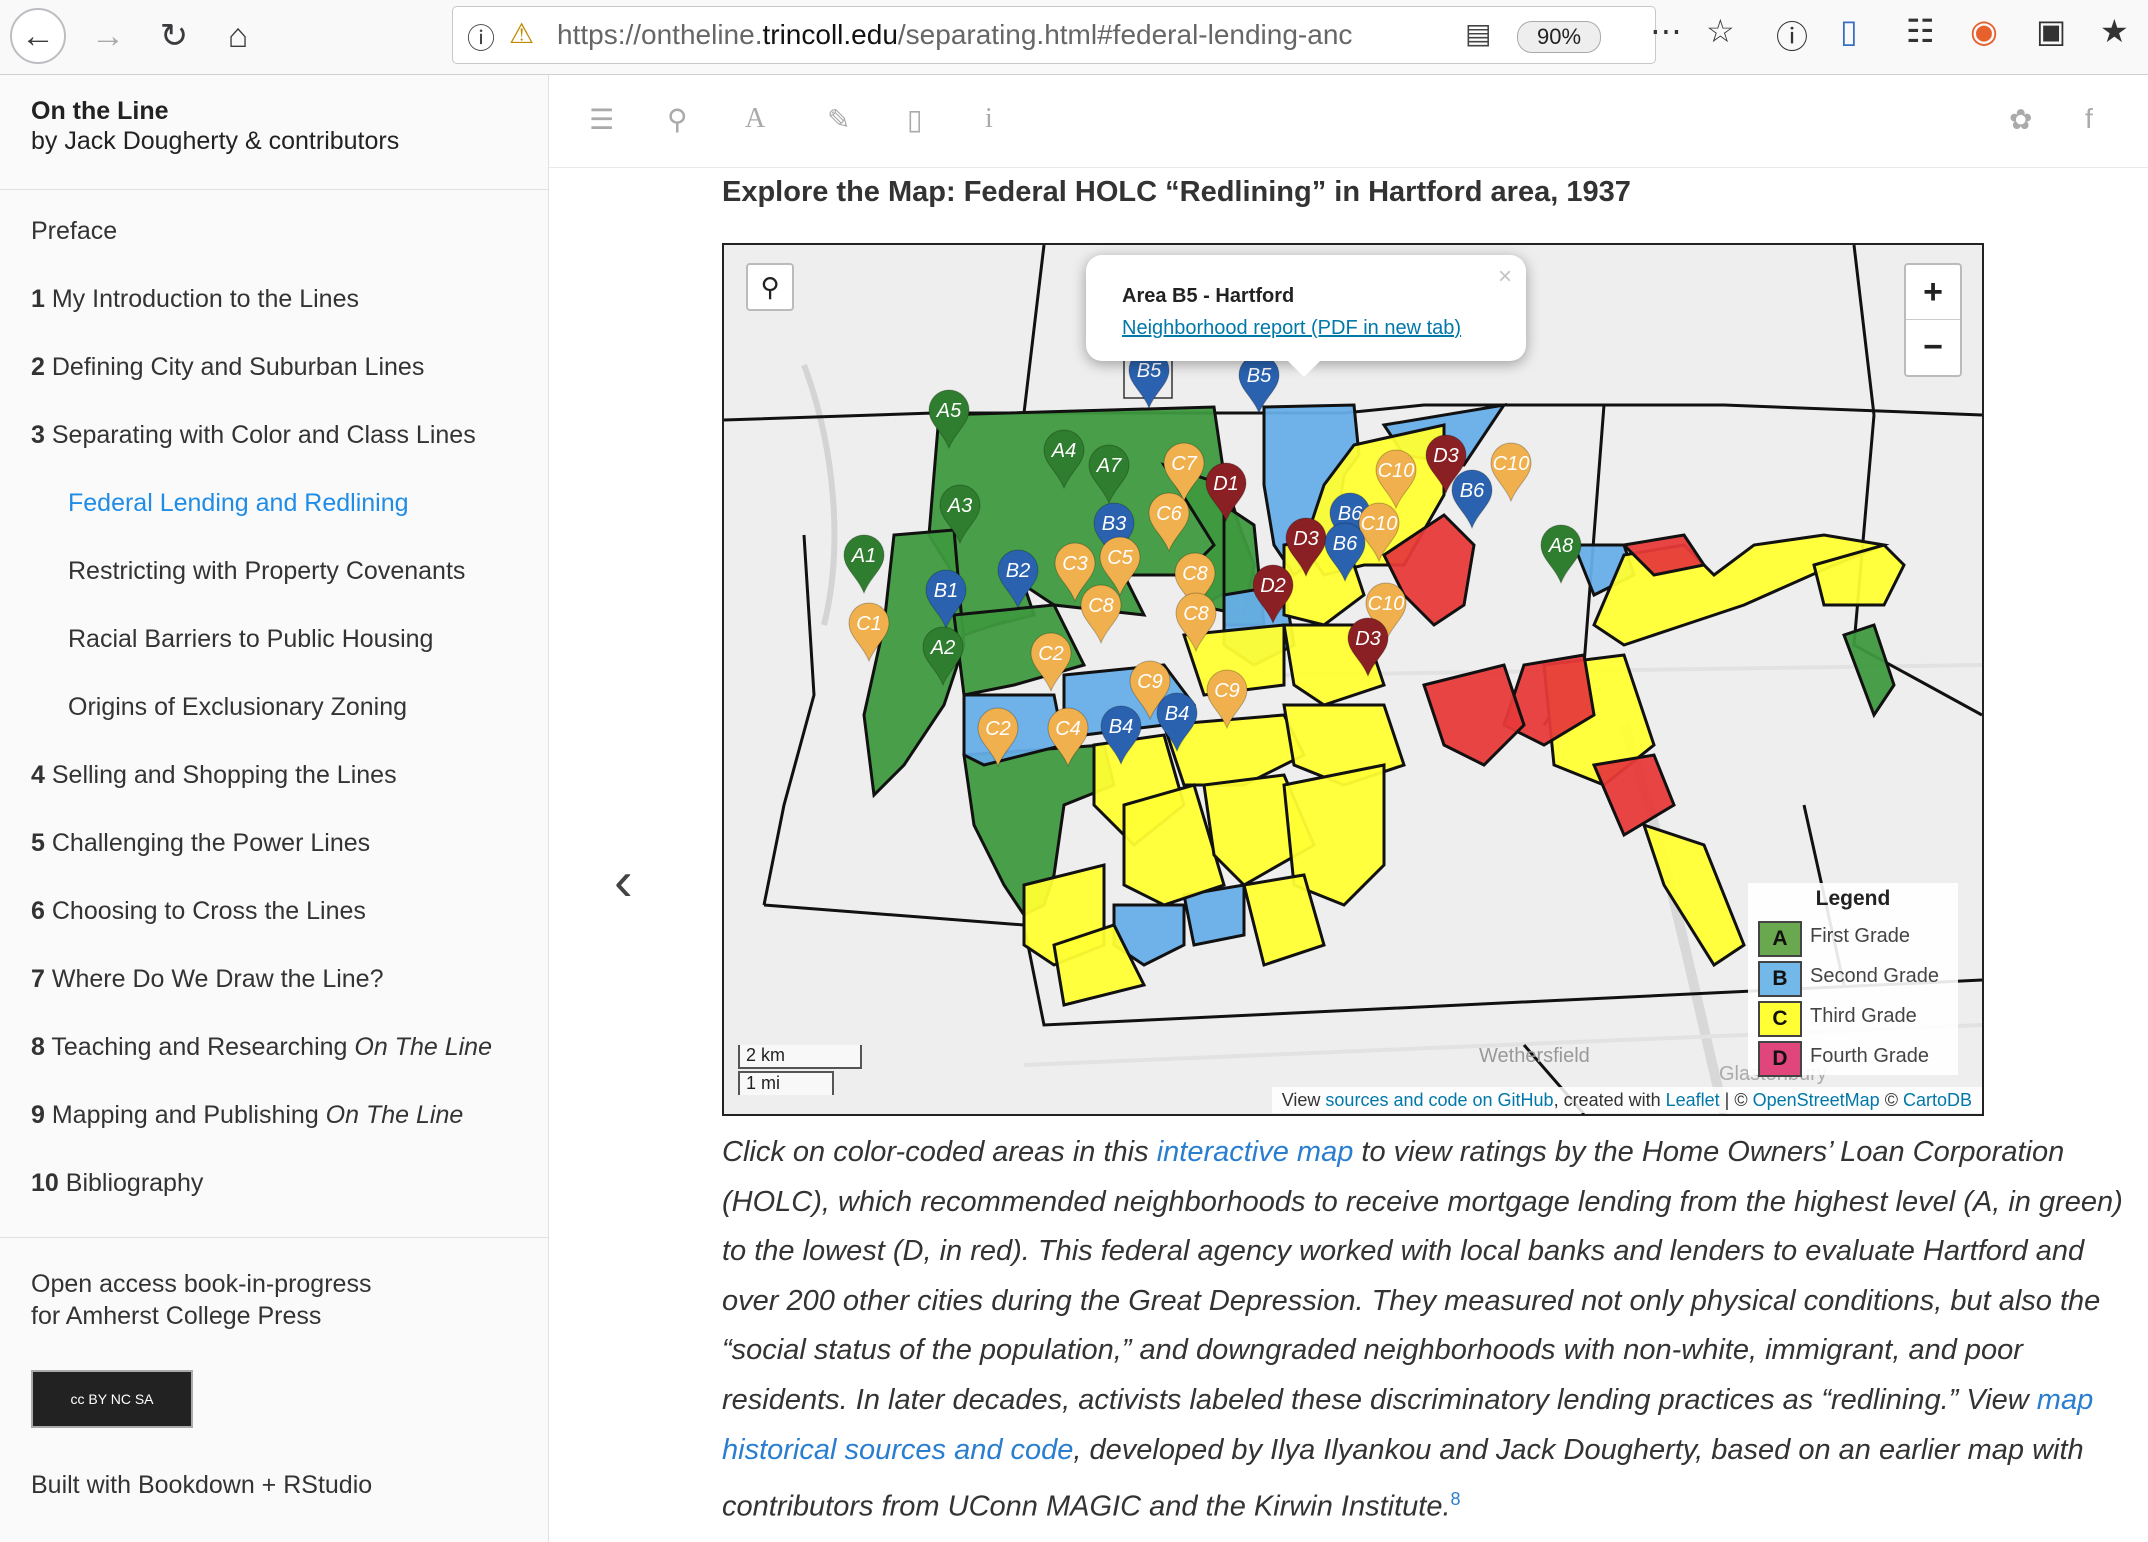 The height and width of the screenshot is (1542, 2148). What do you see at coordinates (2114, 31) in the screenshot?
I see `extension-star-icon: ★` at bounding box center [2114, 31].